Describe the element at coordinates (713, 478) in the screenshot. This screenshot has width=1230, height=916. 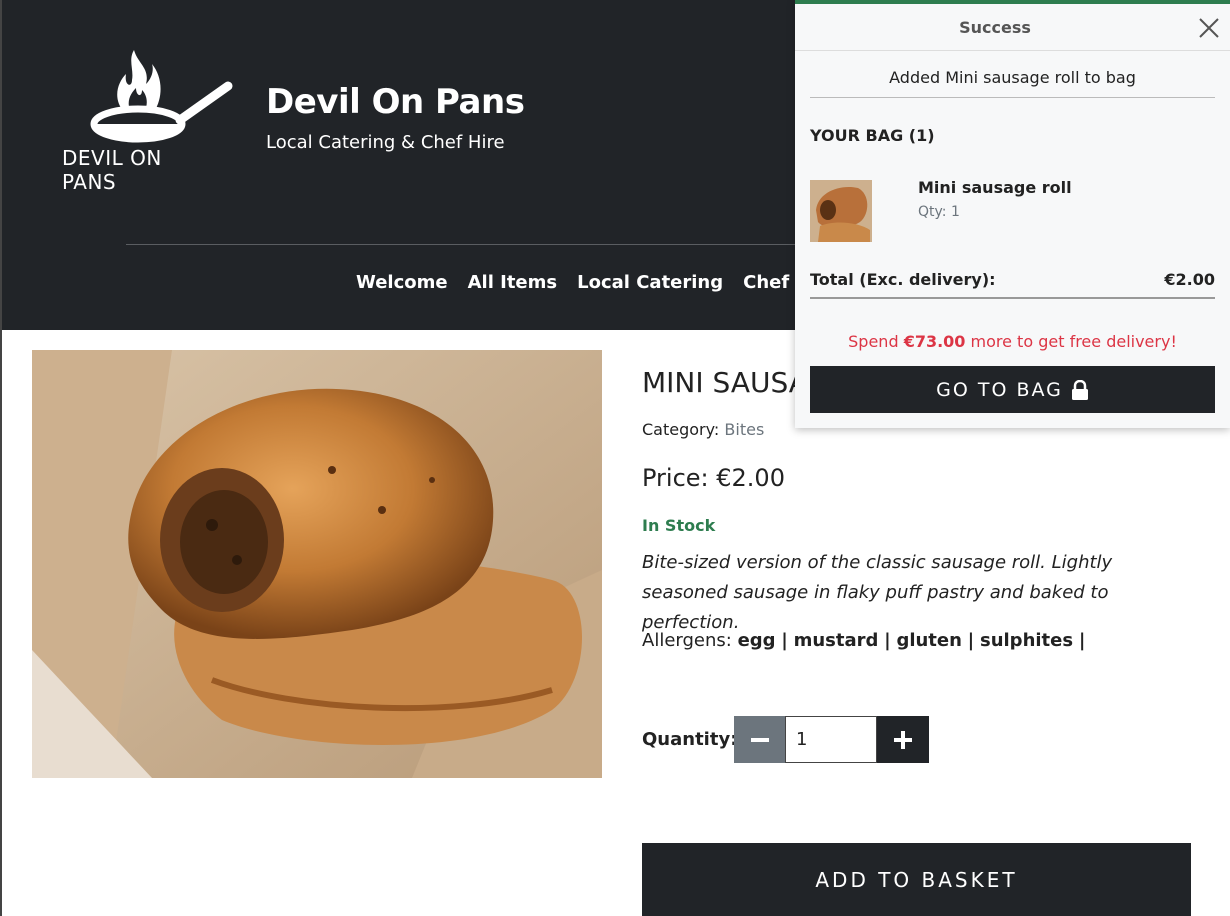
I see `product-price: Price: €2.00` at that location.